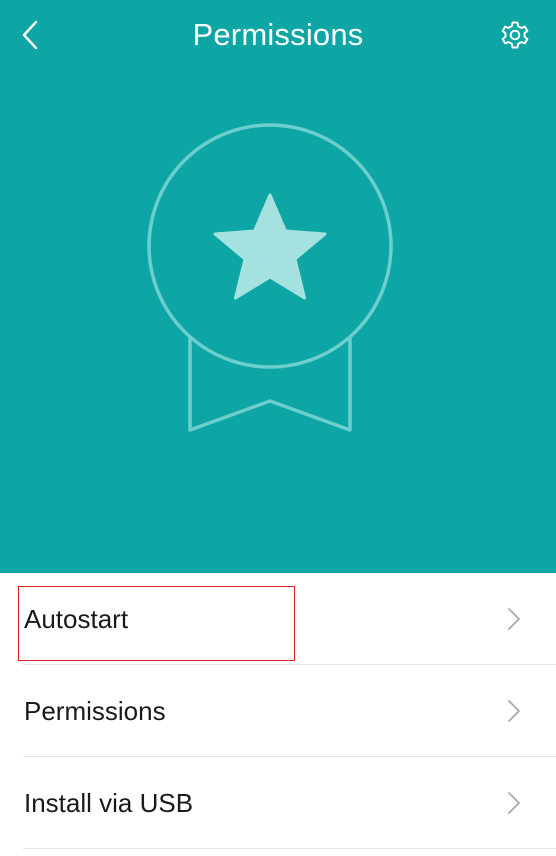 The height and width of the screenshot is (856, 556). What do you see at coordinates (109, 803) in the screenshot?
I see `list-item-label: Install via USB` at bounding box center [109, 803].